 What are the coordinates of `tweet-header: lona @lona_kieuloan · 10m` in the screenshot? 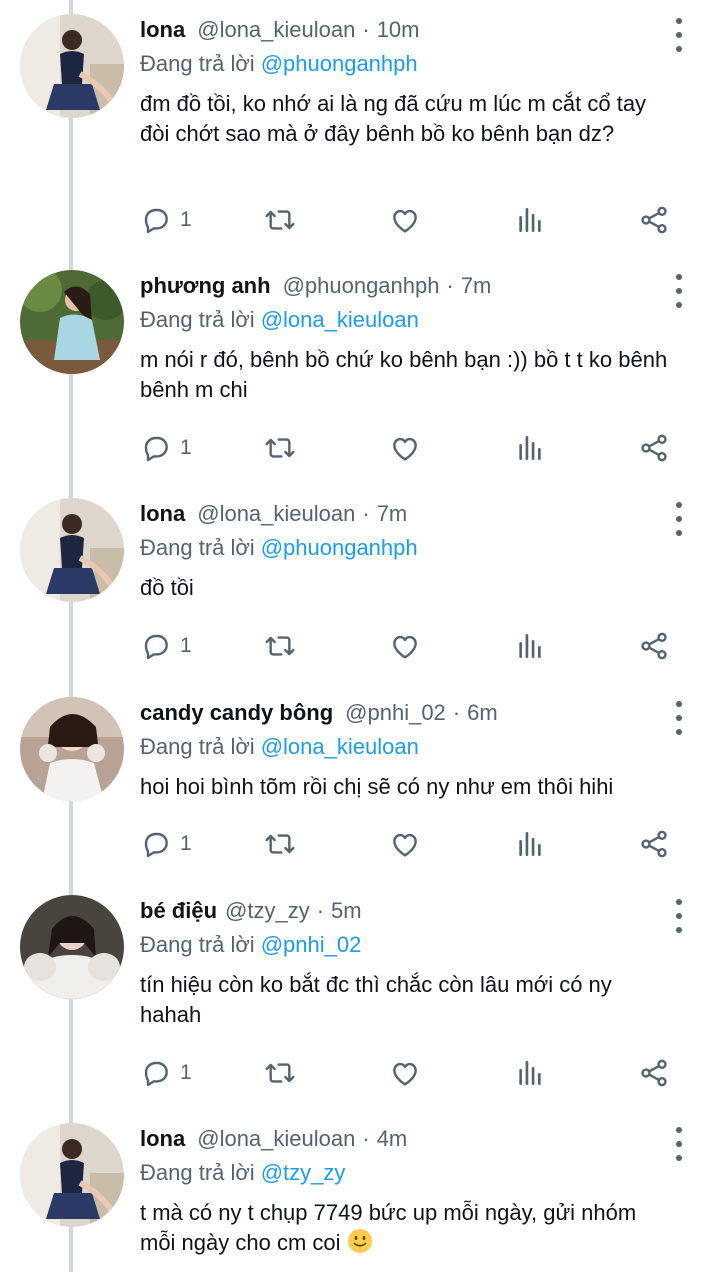 It's located at (280, 30).